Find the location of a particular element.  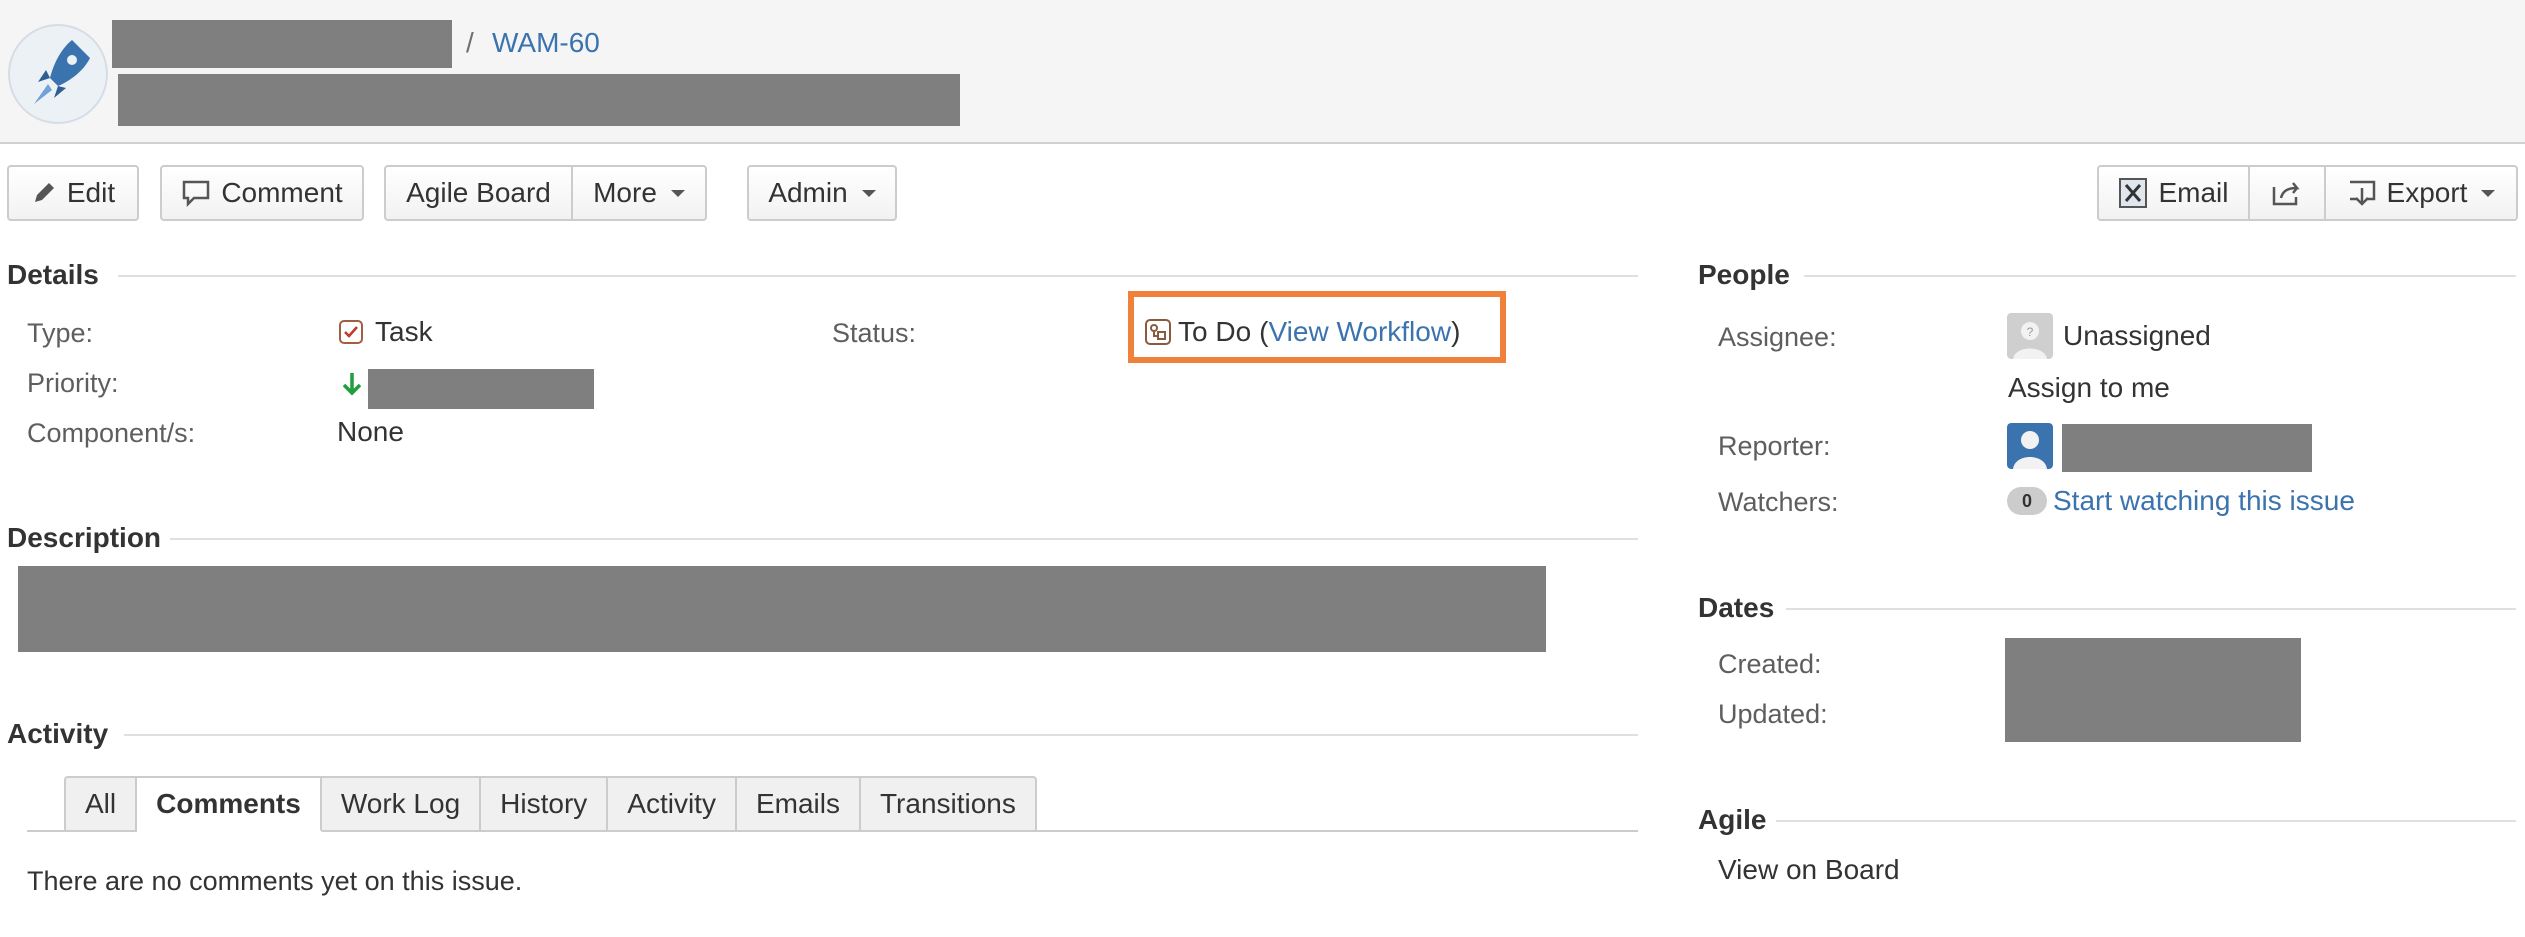

watchers-label: Watchers: is located at coordinates (1778, 502).